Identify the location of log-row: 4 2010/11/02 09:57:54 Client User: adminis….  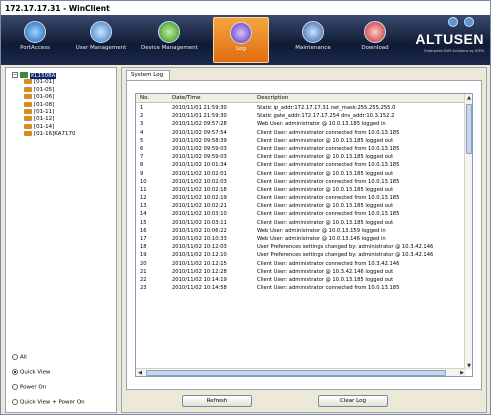
(301, 133).